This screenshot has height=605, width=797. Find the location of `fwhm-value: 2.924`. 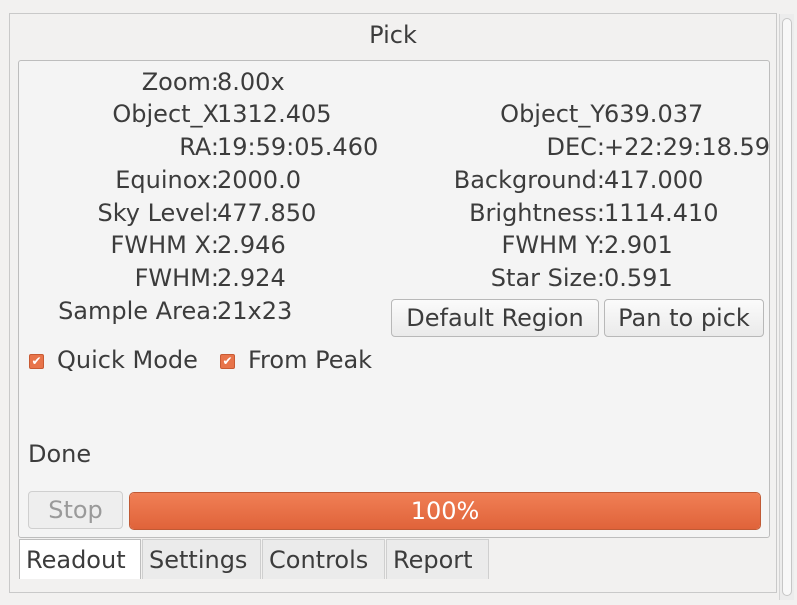

fwhm-value: 2.924 is located at coordinates (251, 278).